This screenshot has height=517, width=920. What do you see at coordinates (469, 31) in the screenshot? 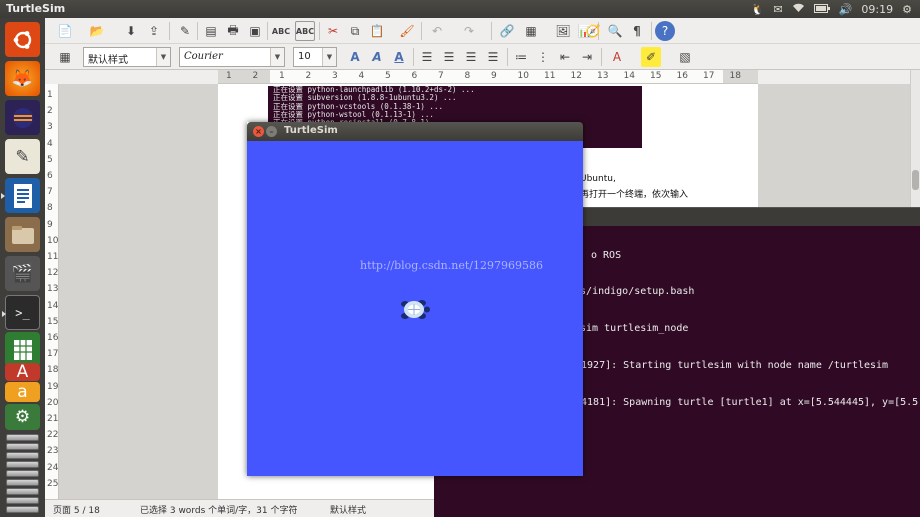
I see `redo-icon: ↷` at bounding box center [469, 31].